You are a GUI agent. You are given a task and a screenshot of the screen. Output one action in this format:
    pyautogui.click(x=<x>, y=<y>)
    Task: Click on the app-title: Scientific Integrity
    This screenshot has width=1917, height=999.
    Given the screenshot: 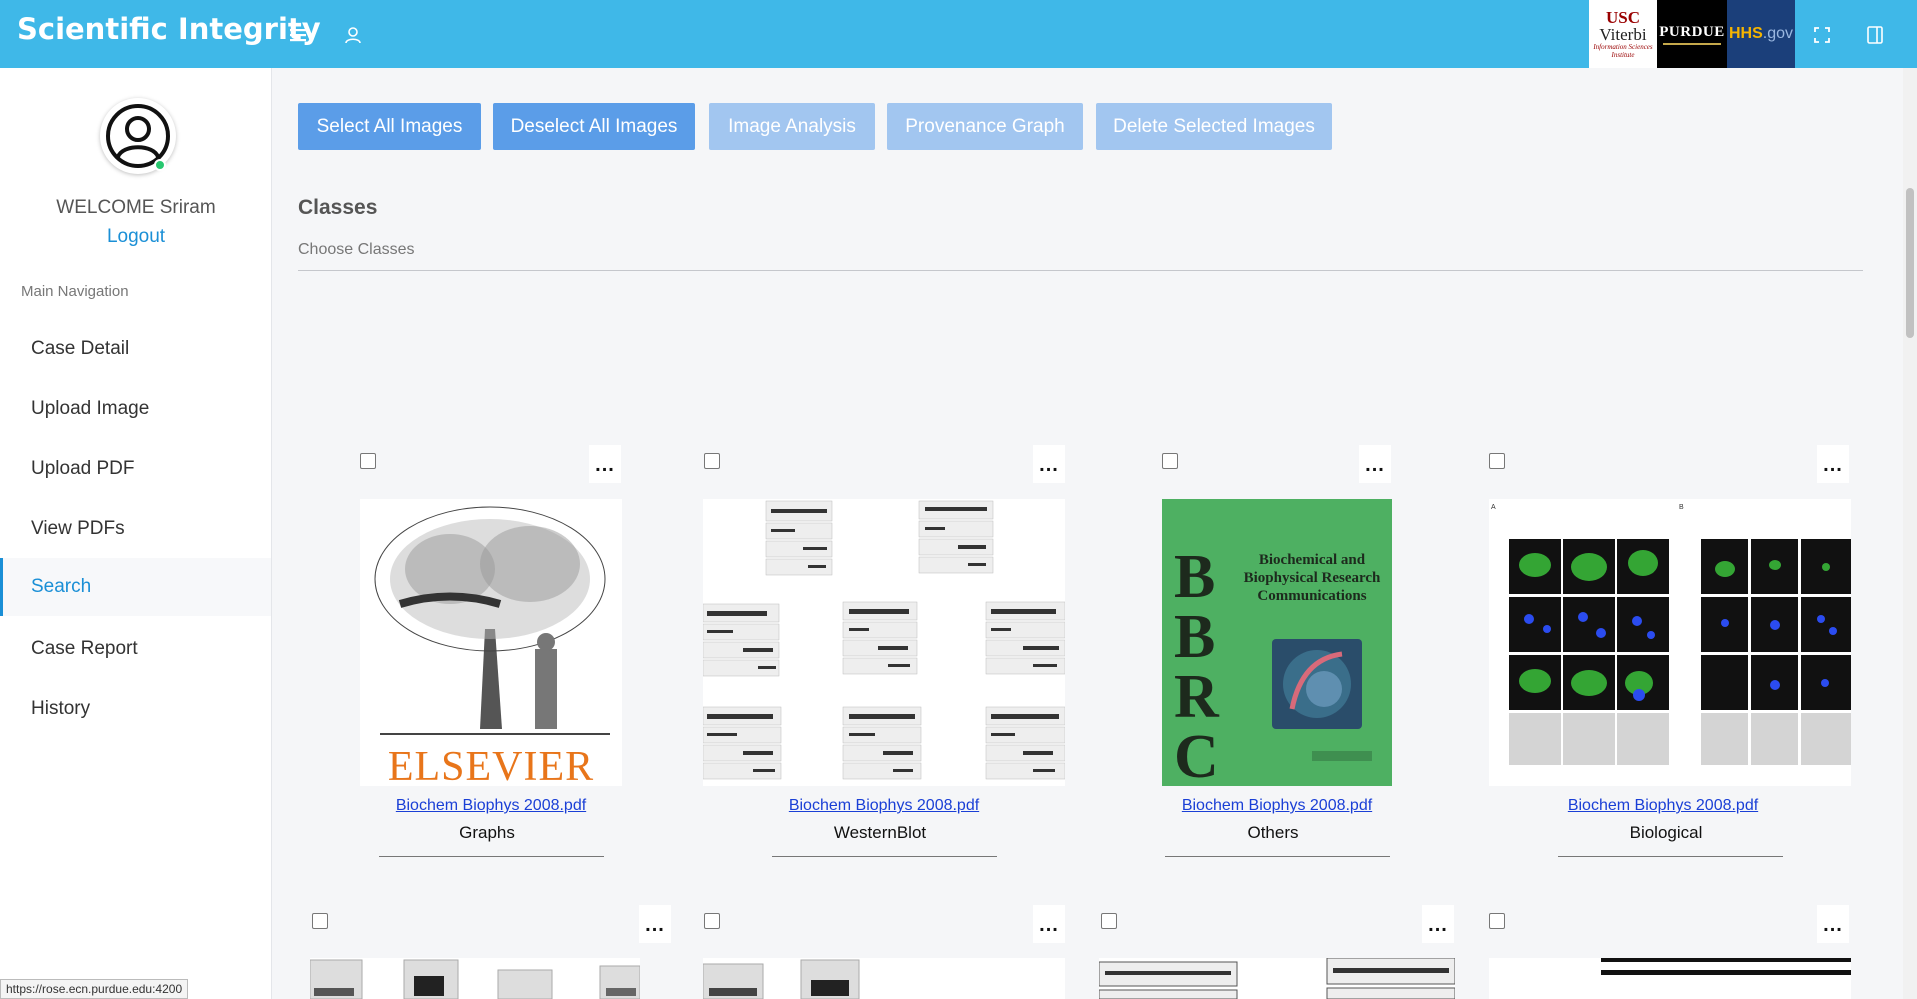 What is the action you would take?
    pyautogui.click(x=169, y=29)
    